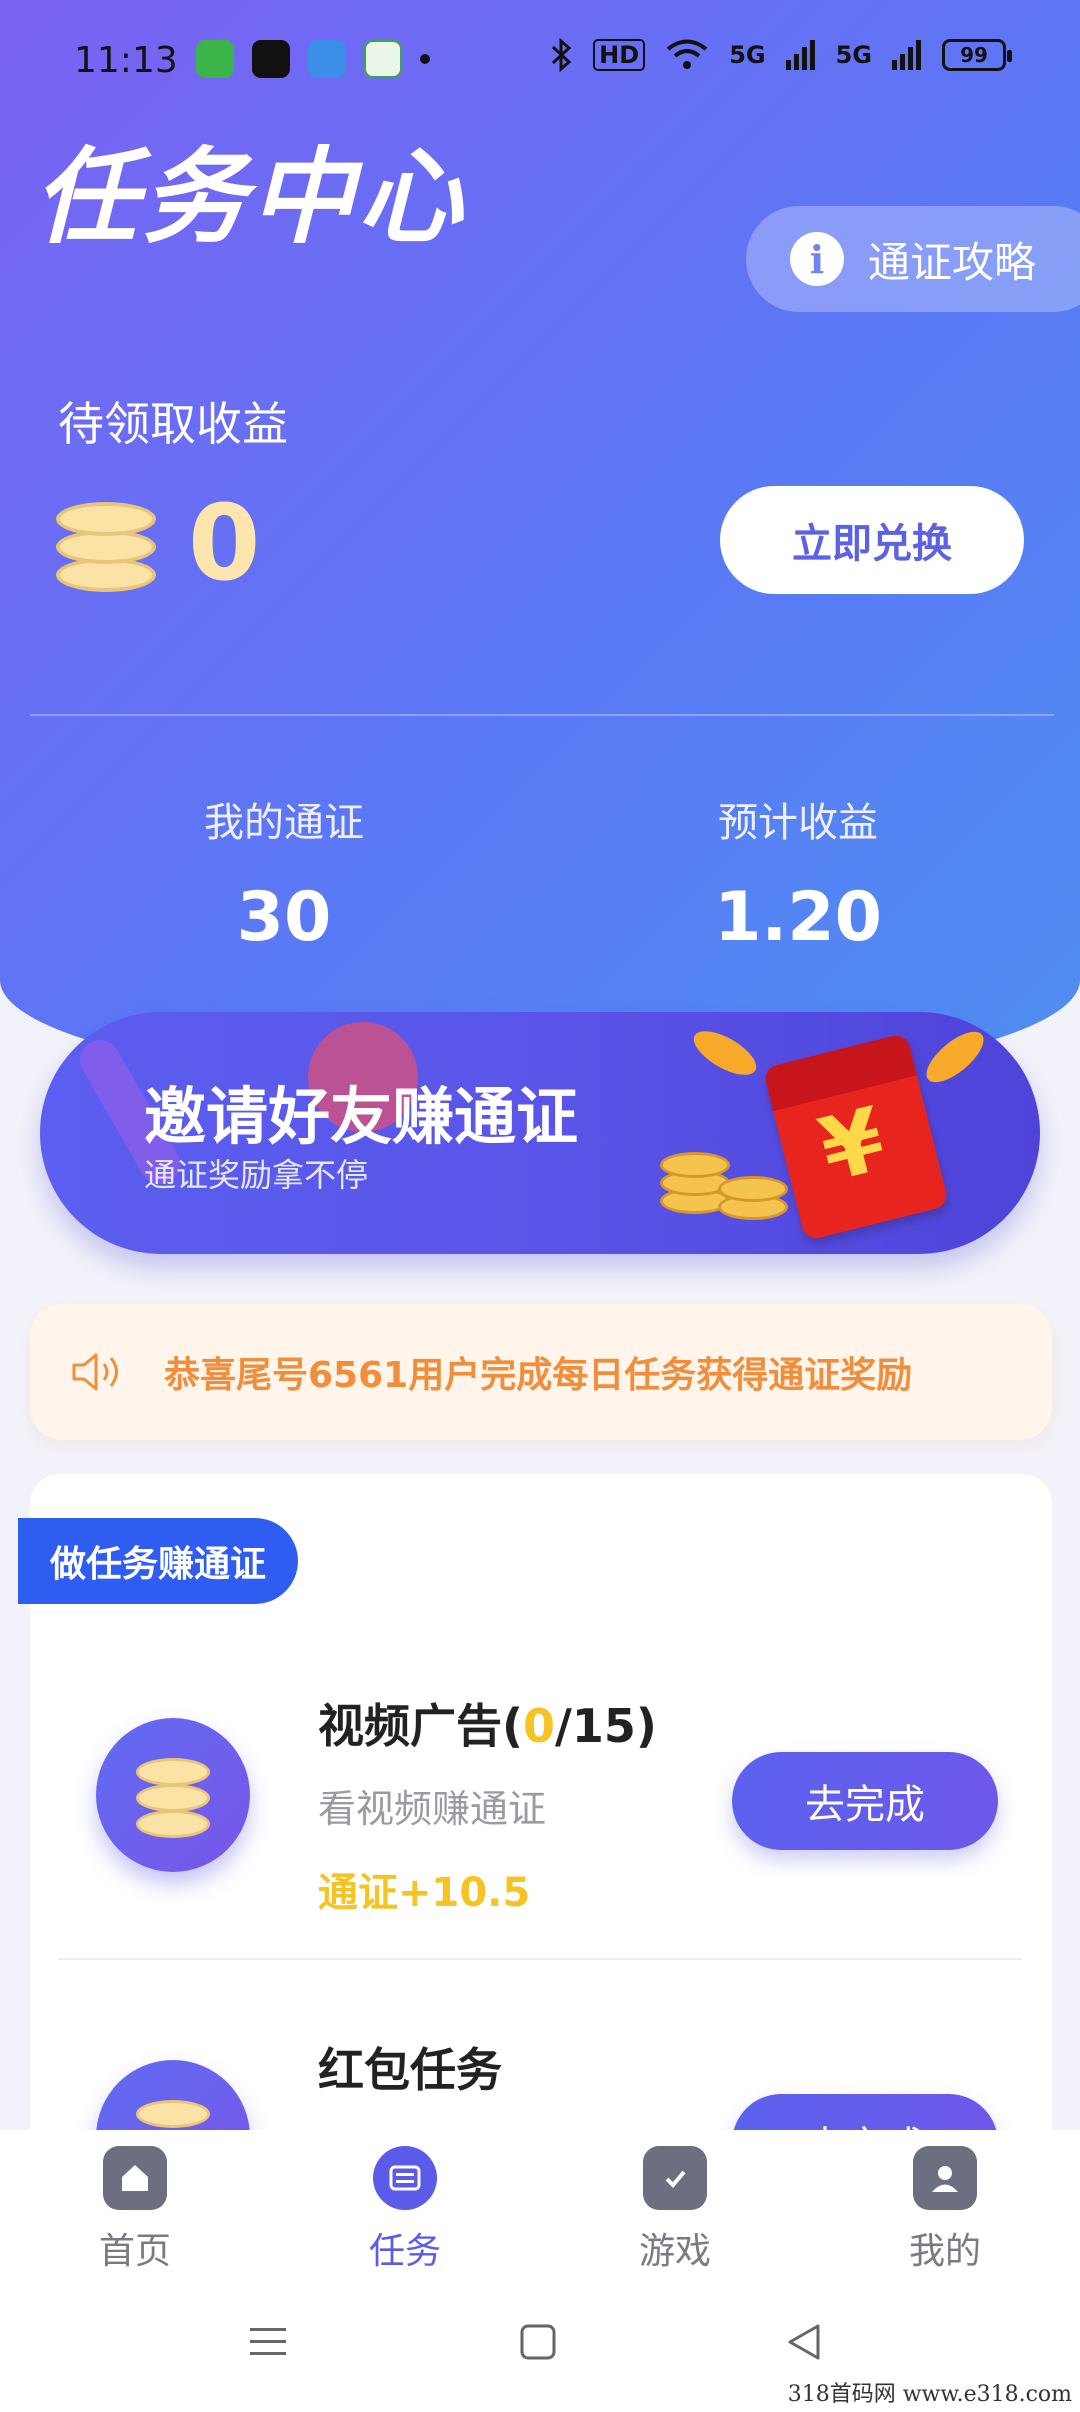 Image resolution: width=1080 pixels, height=2412 pixels. I want to click on home-button-icon, so click(538, 2342).